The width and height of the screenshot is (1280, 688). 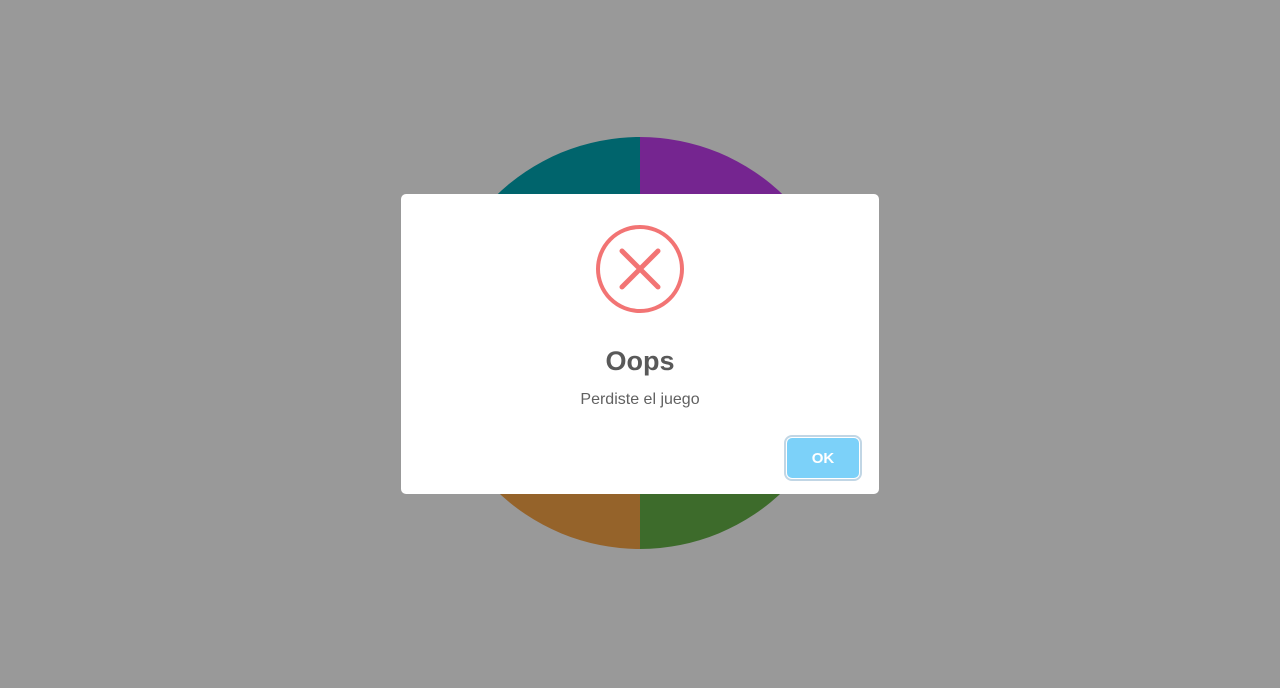 I want to click on error-x-icon, so click(x=640, y=269).